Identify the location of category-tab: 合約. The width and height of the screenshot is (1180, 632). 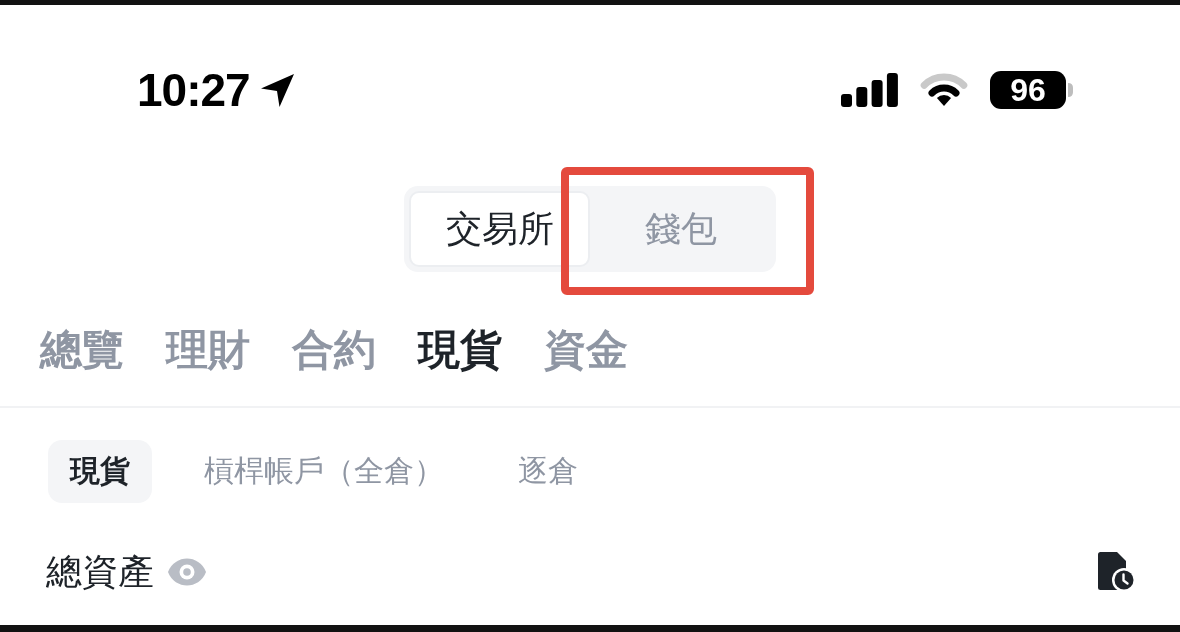
(334, 350).